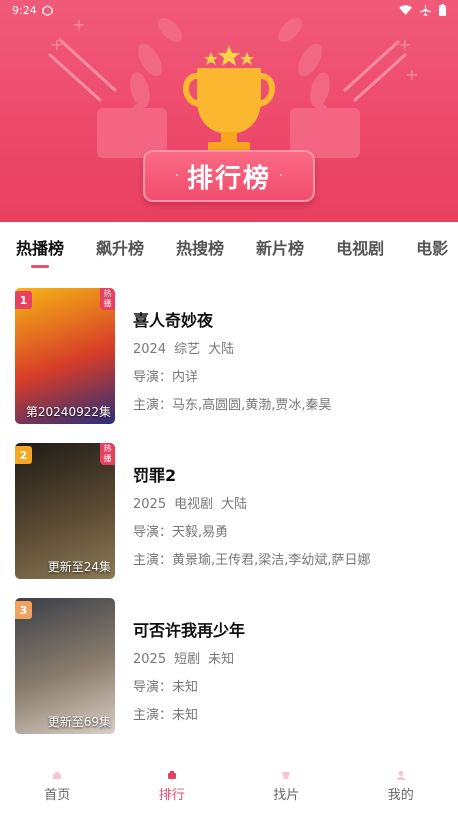 This screenshot has height=814, width=458. Describe the element at coordinates (290, 319) in the screenshot. I see `item-title: 喜人奇妙夜` at that location.